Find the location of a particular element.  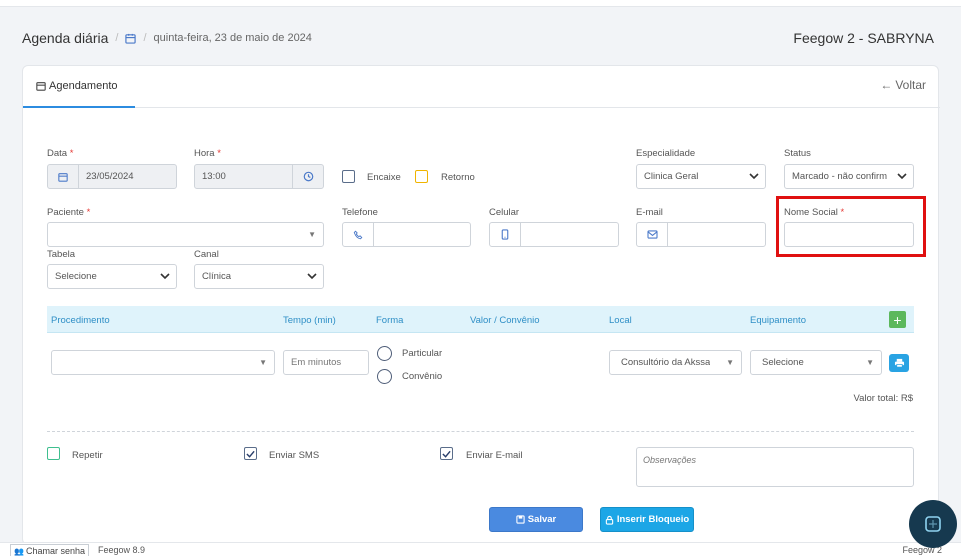

clock-icon is located at coordinates (307, 176).